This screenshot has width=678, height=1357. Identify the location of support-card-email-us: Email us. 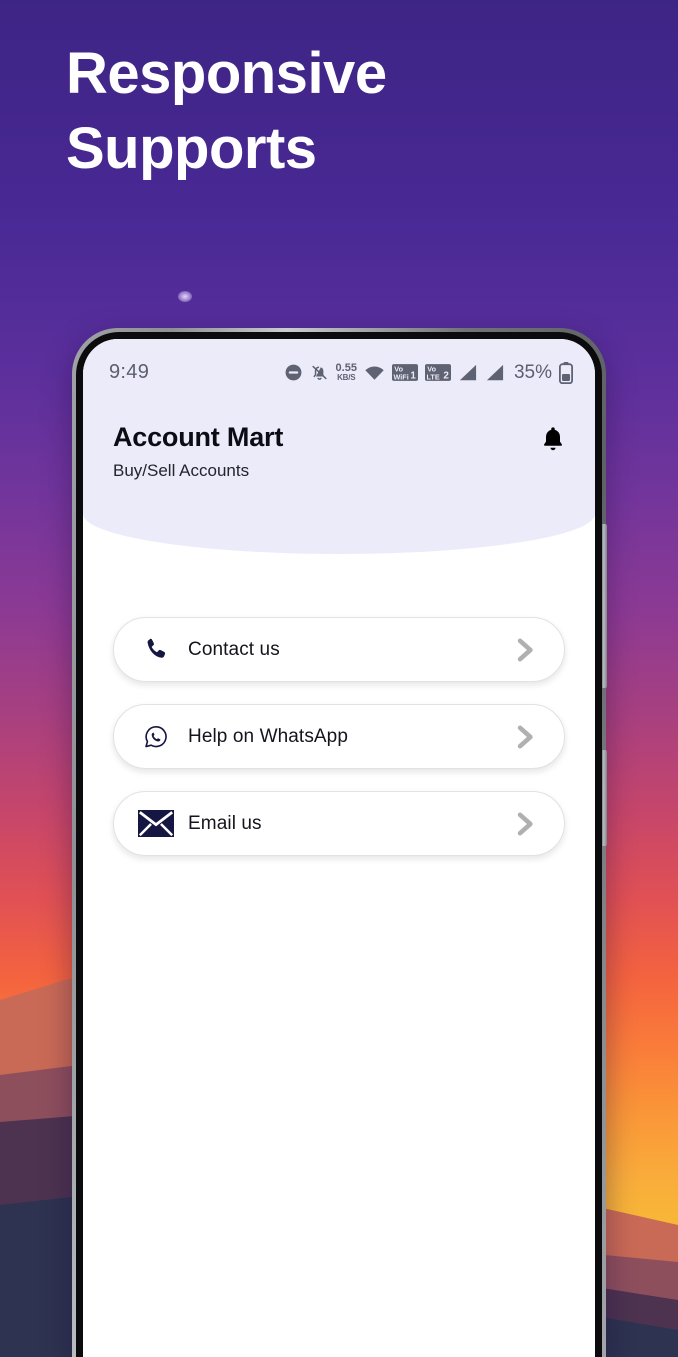
(339, 823).